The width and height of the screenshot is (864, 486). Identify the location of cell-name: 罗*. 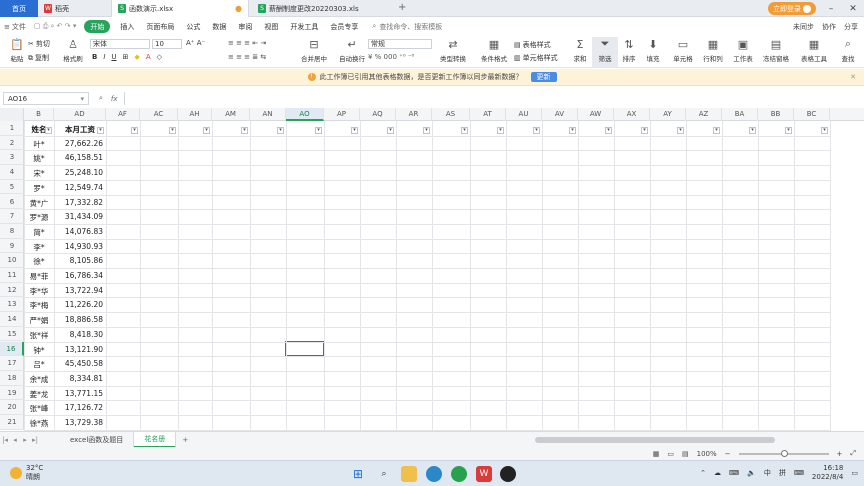
(39, 188).